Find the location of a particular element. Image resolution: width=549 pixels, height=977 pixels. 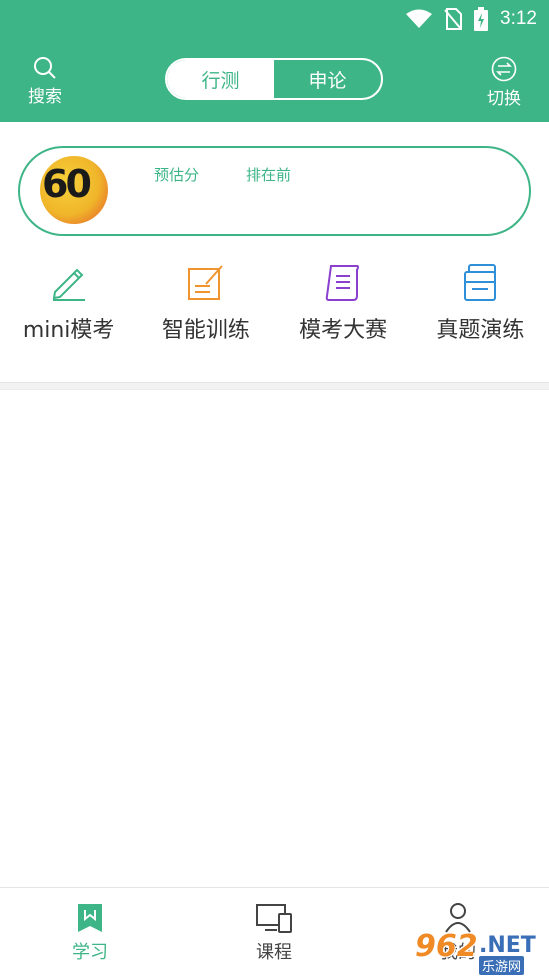

top-header: 3:12 搜索 行测 申论 切换 is located at coordinates (274, 61).